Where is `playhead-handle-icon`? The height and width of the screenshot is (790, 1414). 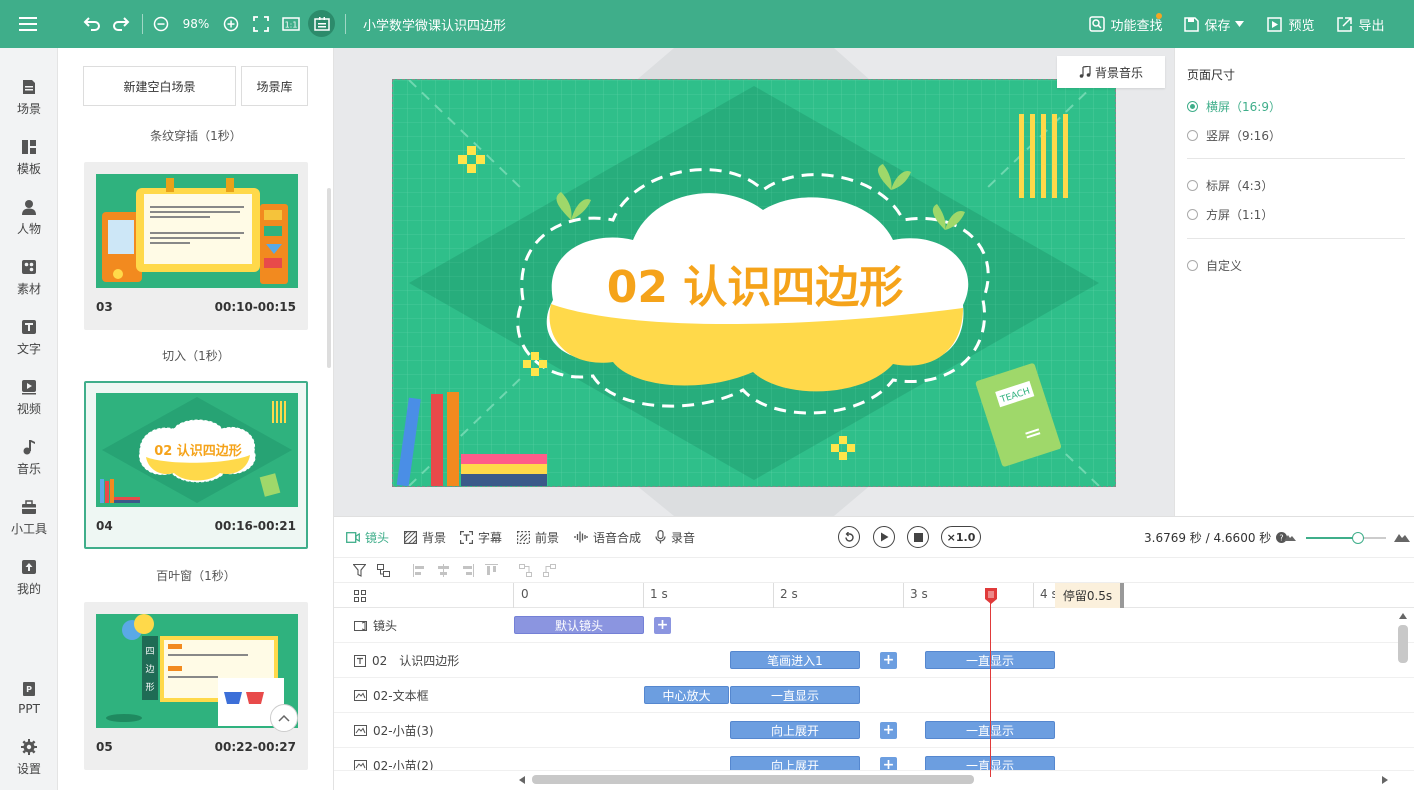
playhead-handle-icon is located at coordinates (991, 596).